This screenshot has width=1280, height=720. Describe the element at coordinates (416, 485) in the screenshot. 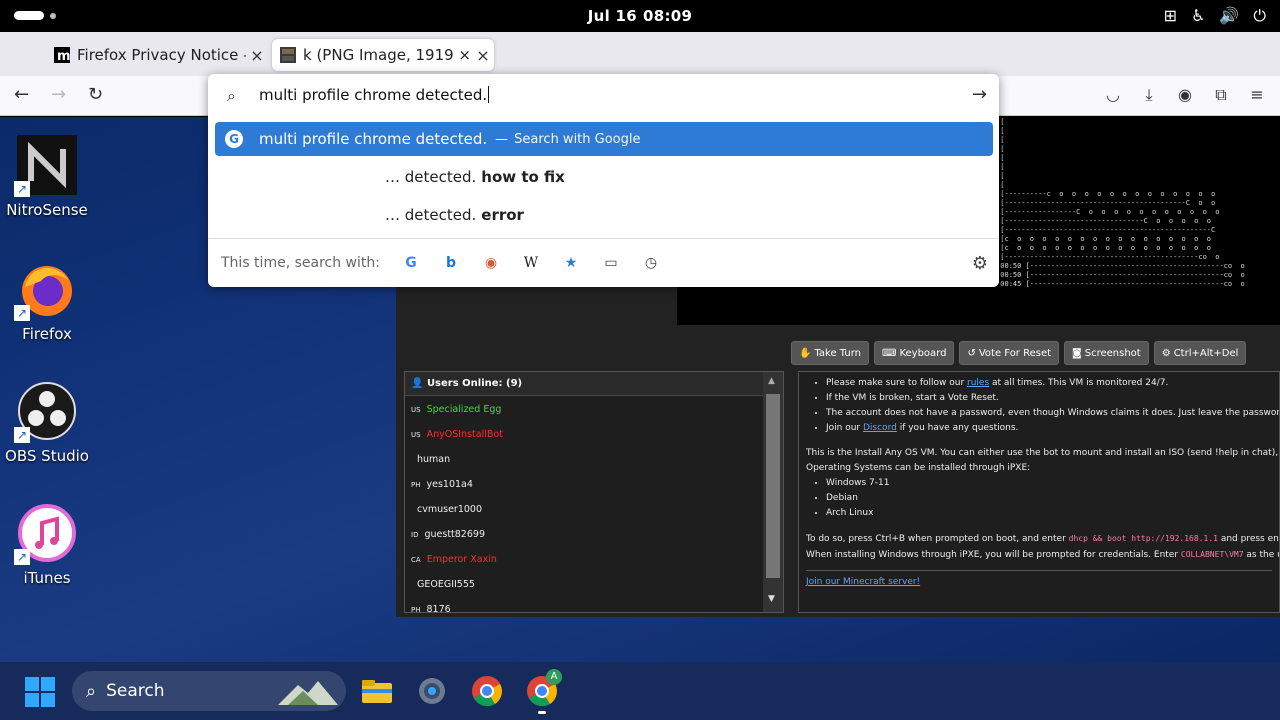

I see `country-code: PH` at that location.